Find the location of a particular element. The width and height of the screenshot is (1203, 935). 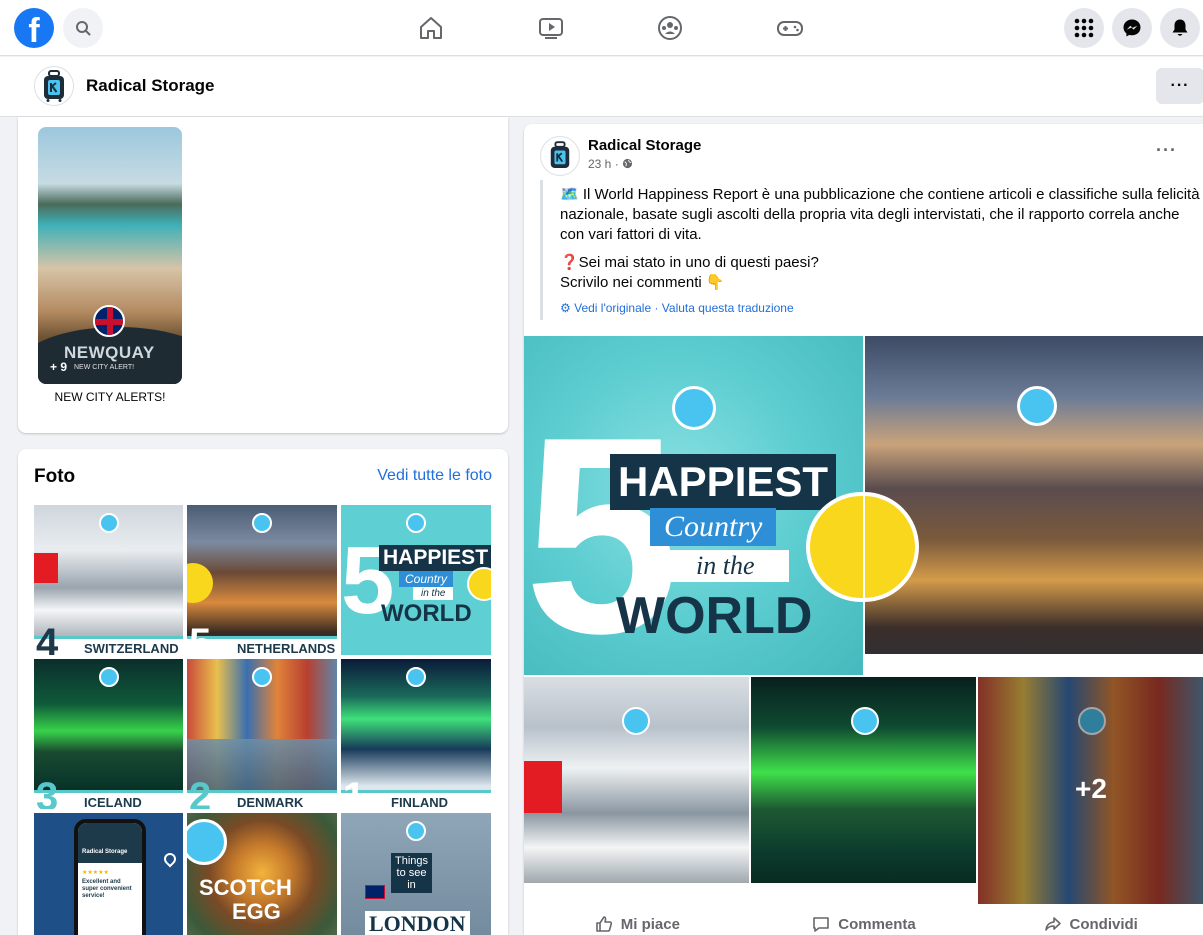

tile-subline: in the is located at coordinates (433, 593).